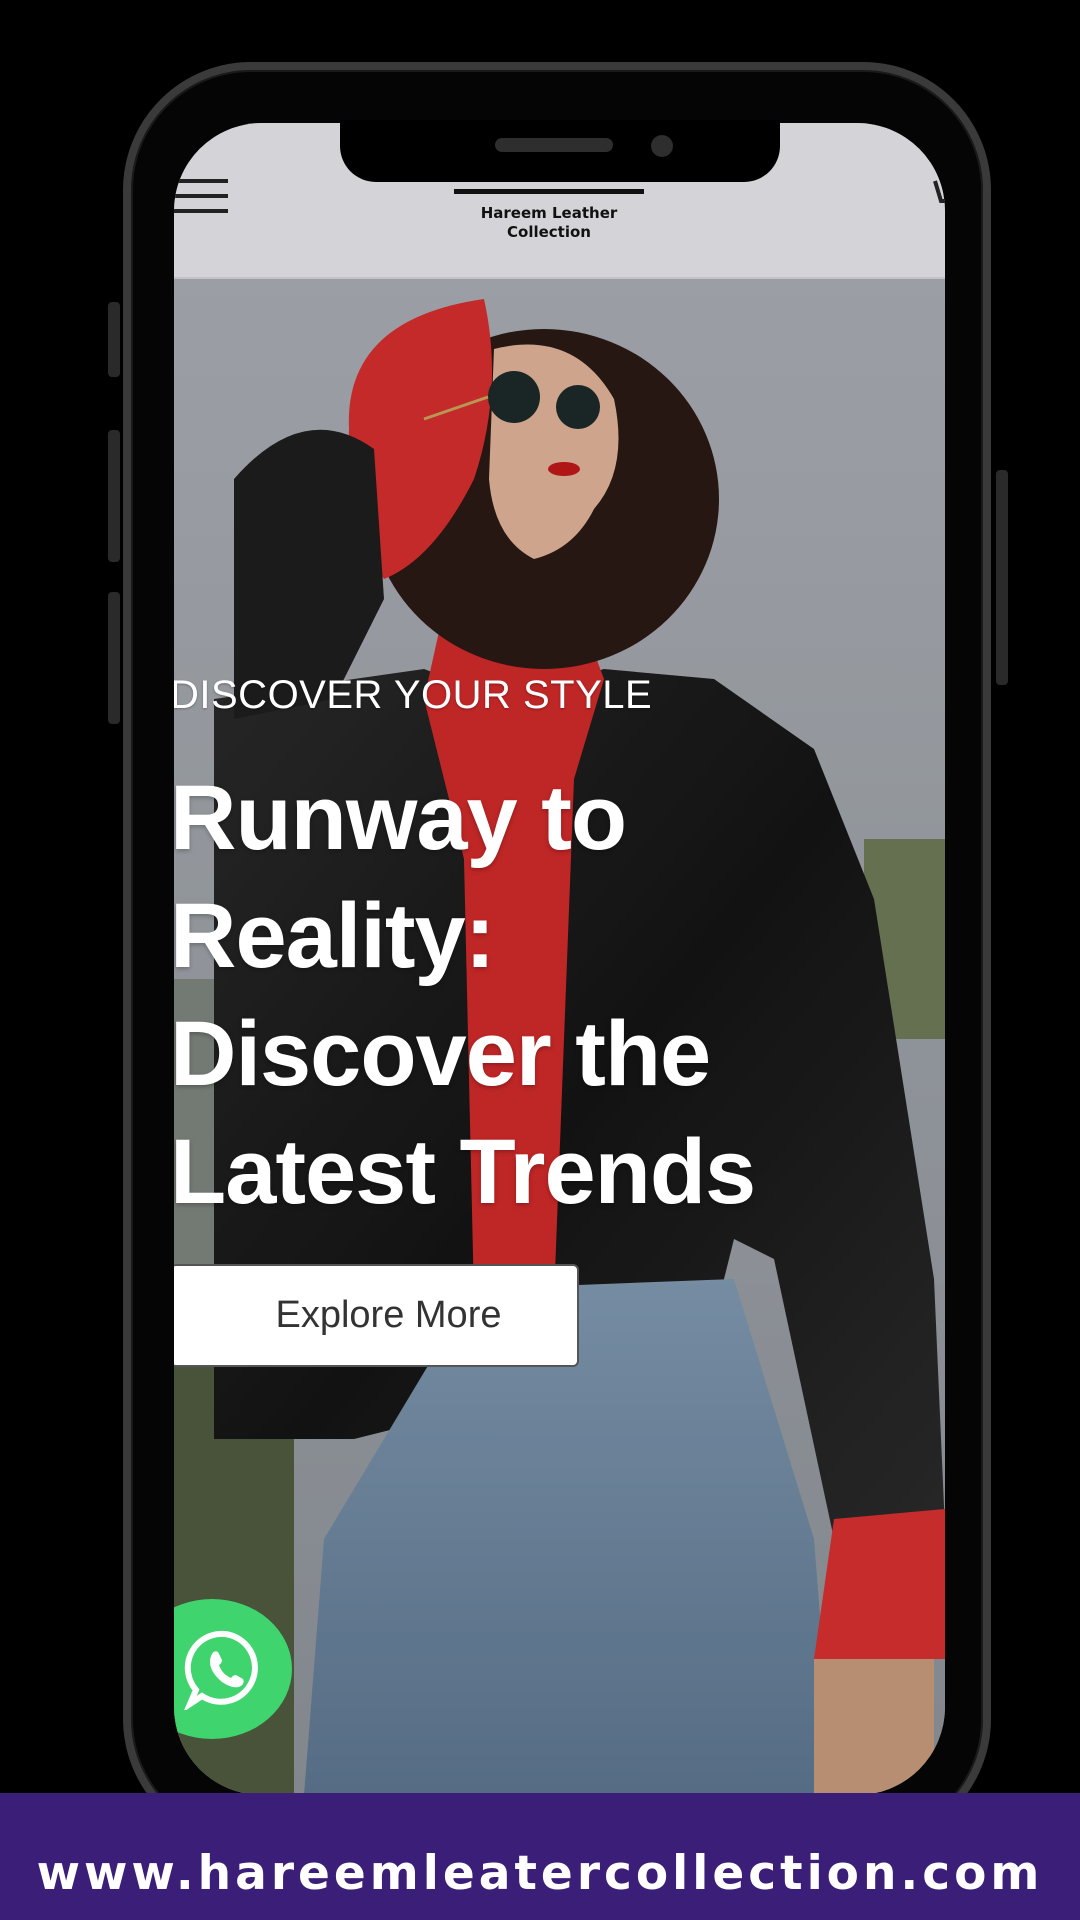 This screenshot has width=1080, height=1920. Describe the element at coordinates (540, 1873) in the screenshot. I see `website-url: www.hareemleatercollection.com` at that location.